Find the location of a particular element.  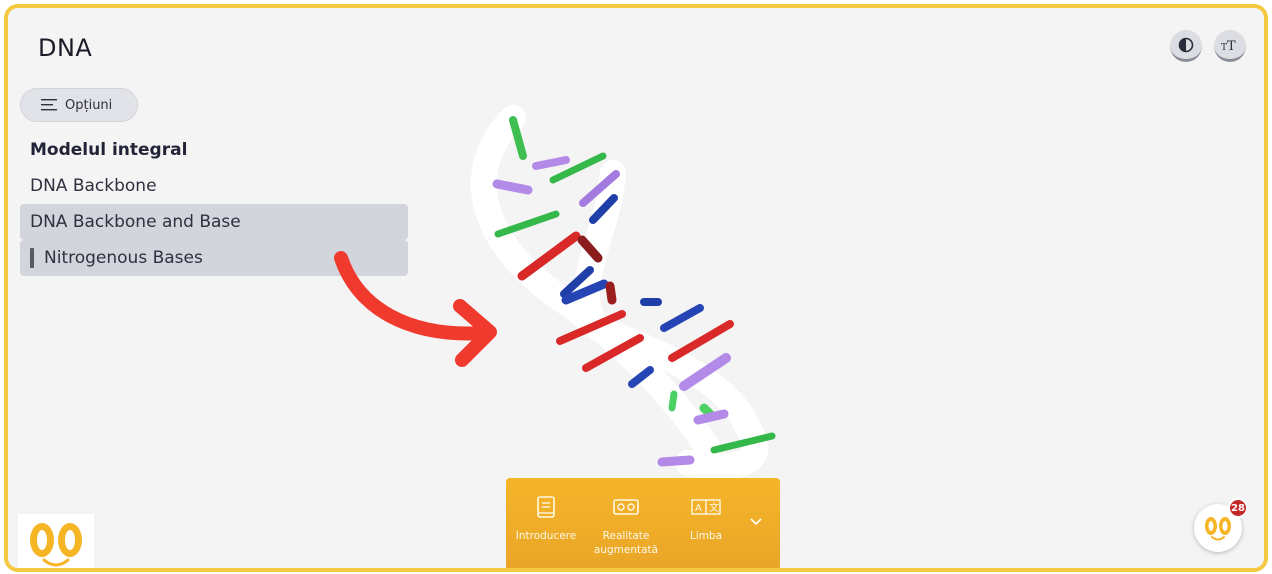

menu-item-backbone-and-base: DNA Backbone and Base is located at coordinates (214, 222).